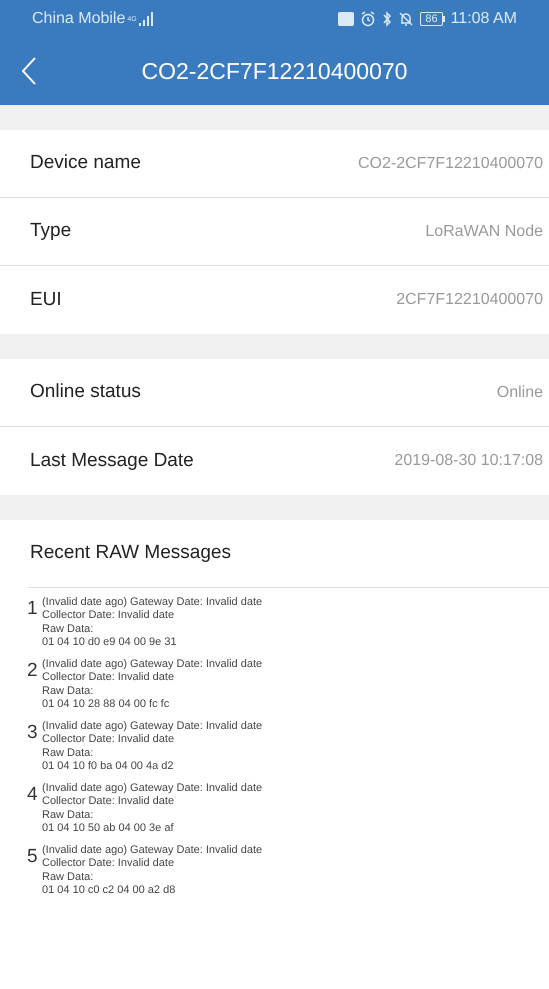 The width and height of the screenshot is (549, 989). What do you see at coordinates (406, 18) in the screenshot?
I see `bell-muted-icon` at bounding box center [406, 18].